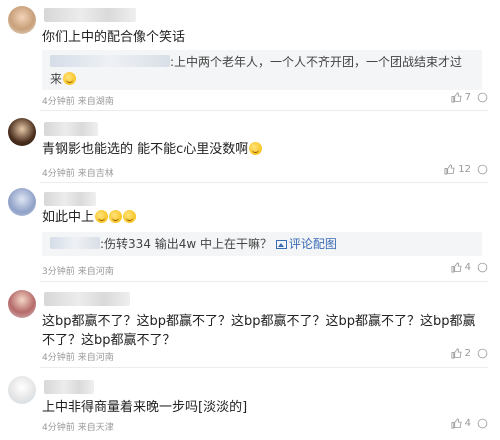  I want to click on like-button: 7, so click(461, 97).